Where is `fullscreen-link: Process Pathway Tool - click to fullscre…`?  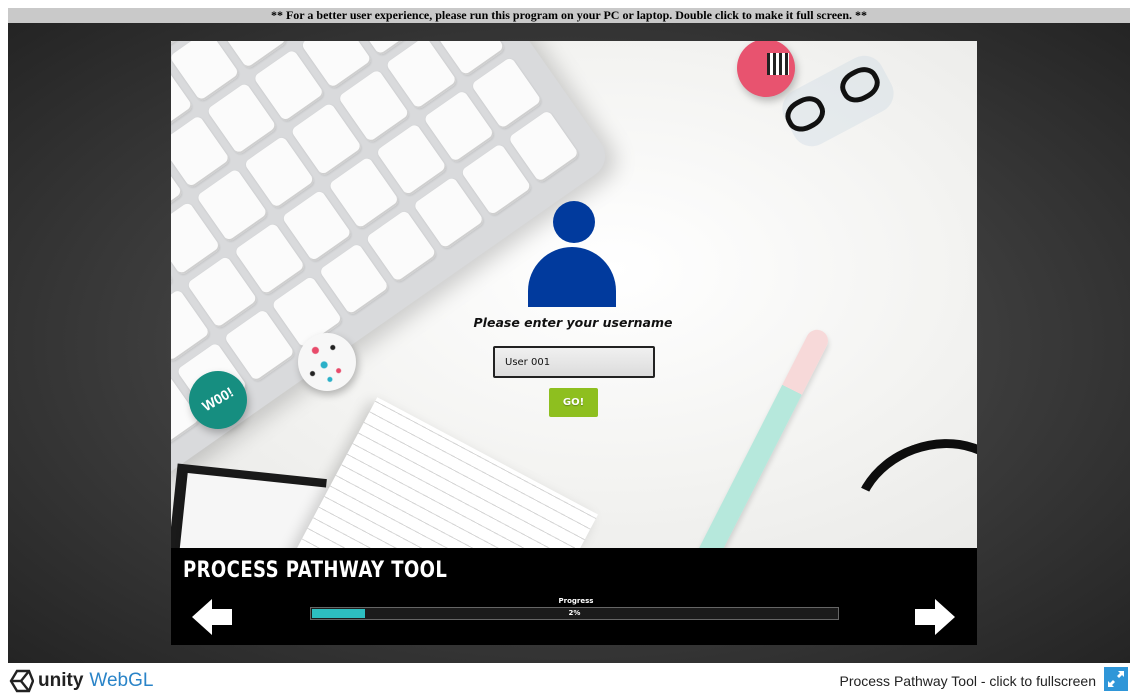
fullscreen-link: Process Pathway Tool - click to fullscre… is located at coordinates (967, 681).